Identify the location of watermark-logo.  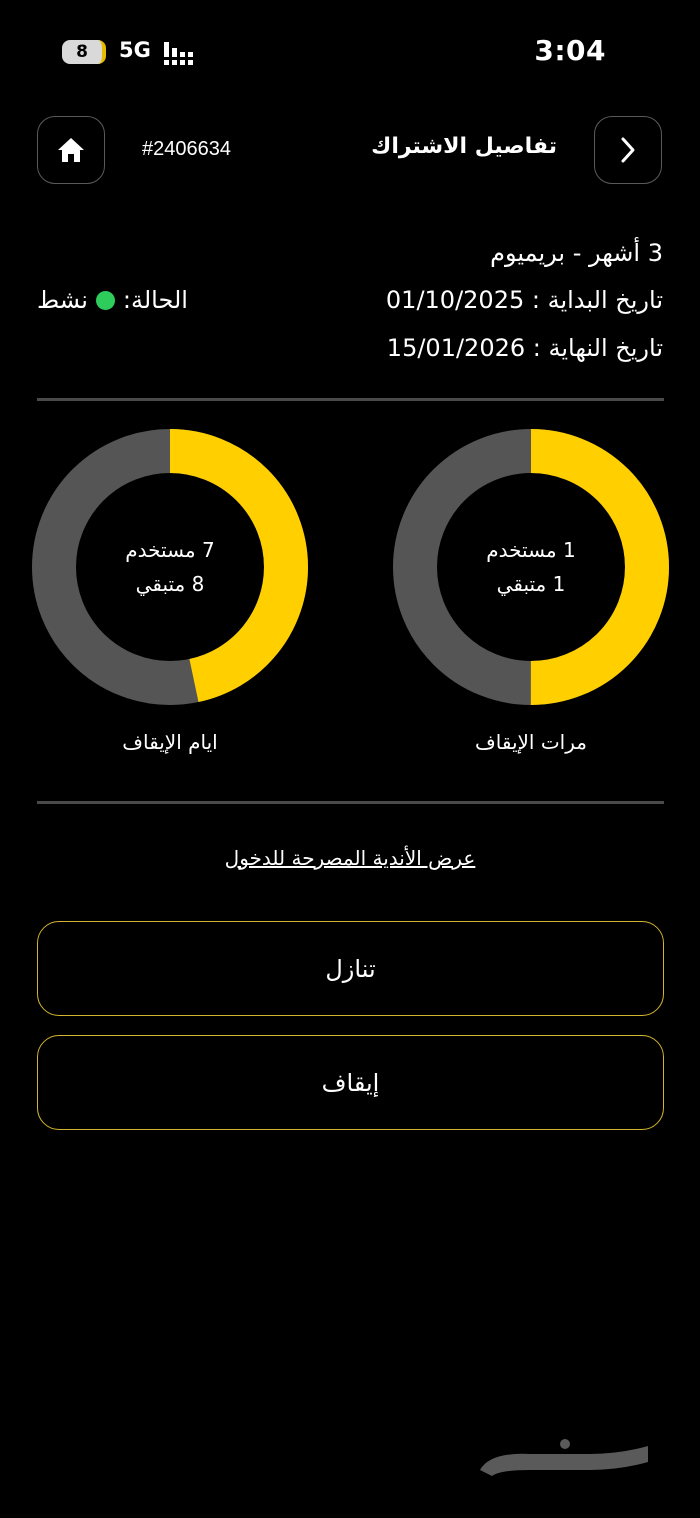
(565, 1462).